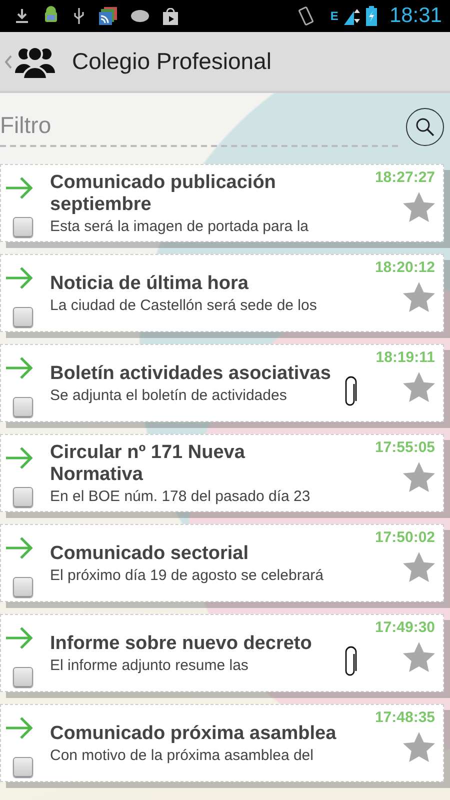 The width and height of the screenshot is (450, 800). Describe the element at coordinates (169, 395) in the screenshot. I see `message-summary: Se adjunta el boletín de actividades` at that location.